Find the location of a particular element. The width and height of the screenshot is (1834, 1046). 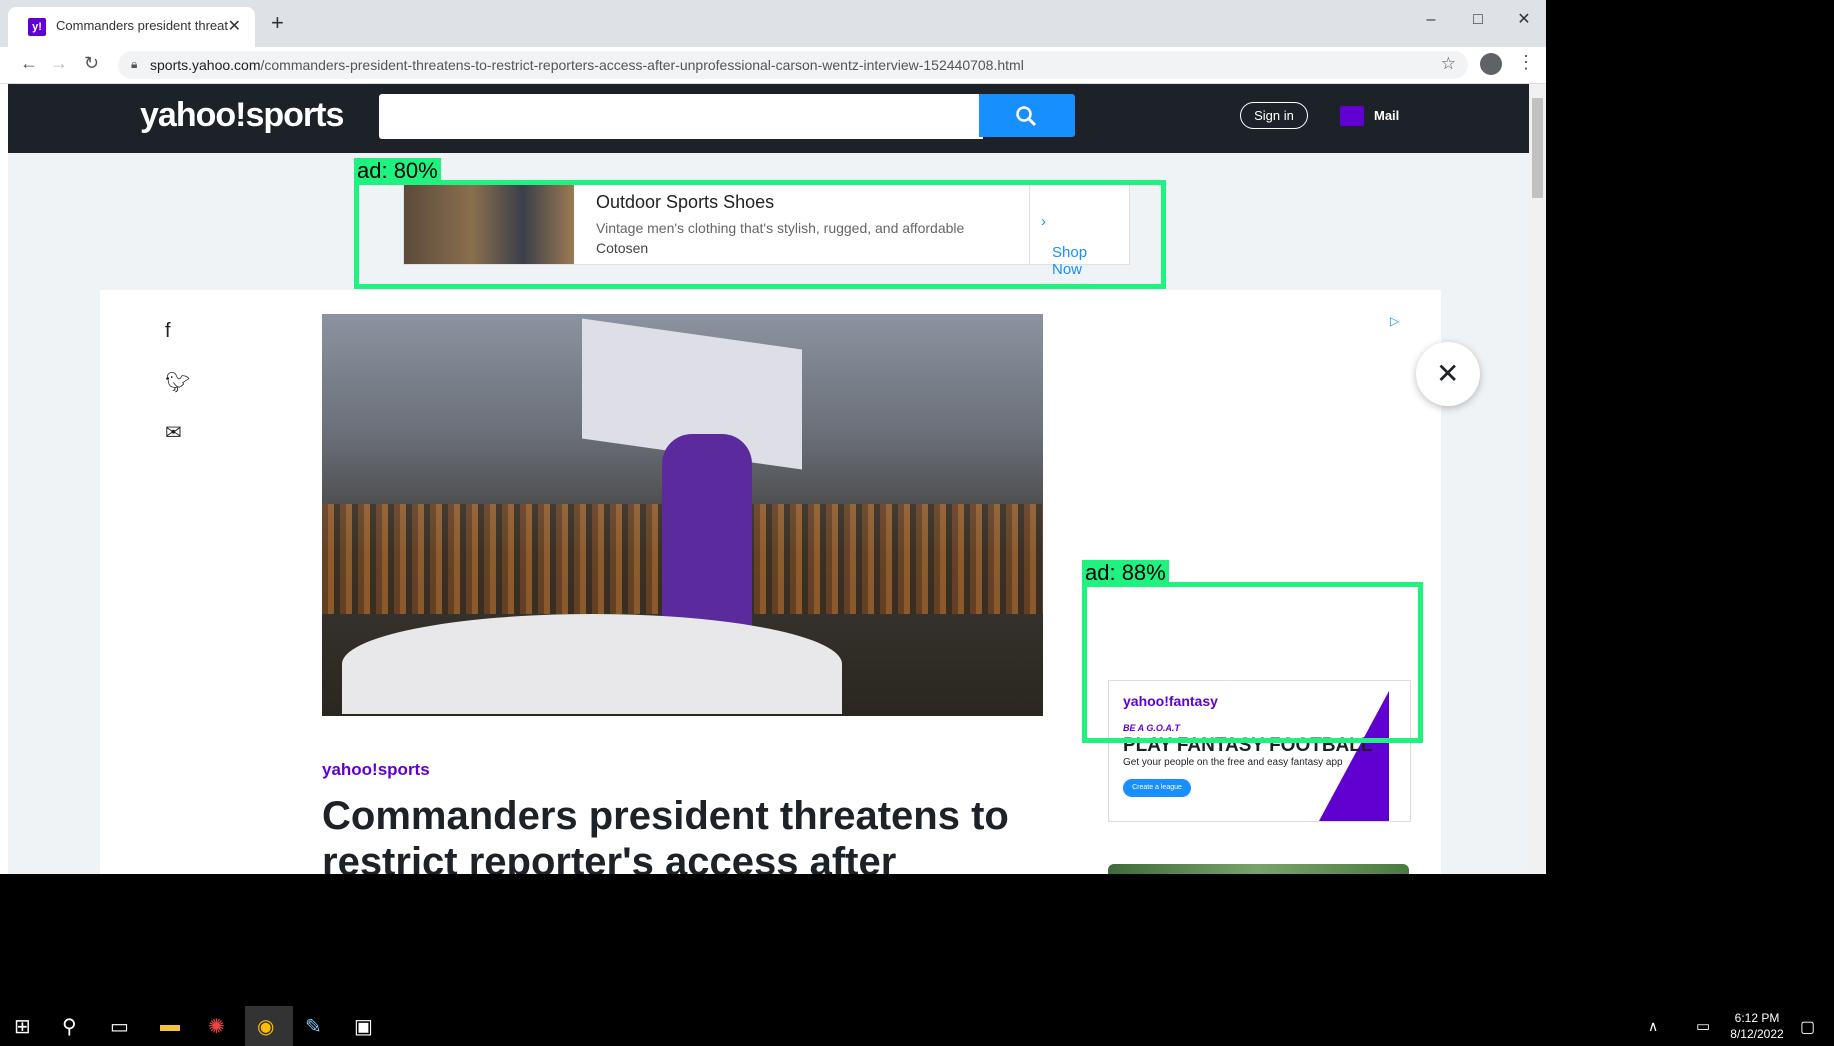

browser-tab: y! Commanders president threaten ✕ is located at coordinates (131, 27).